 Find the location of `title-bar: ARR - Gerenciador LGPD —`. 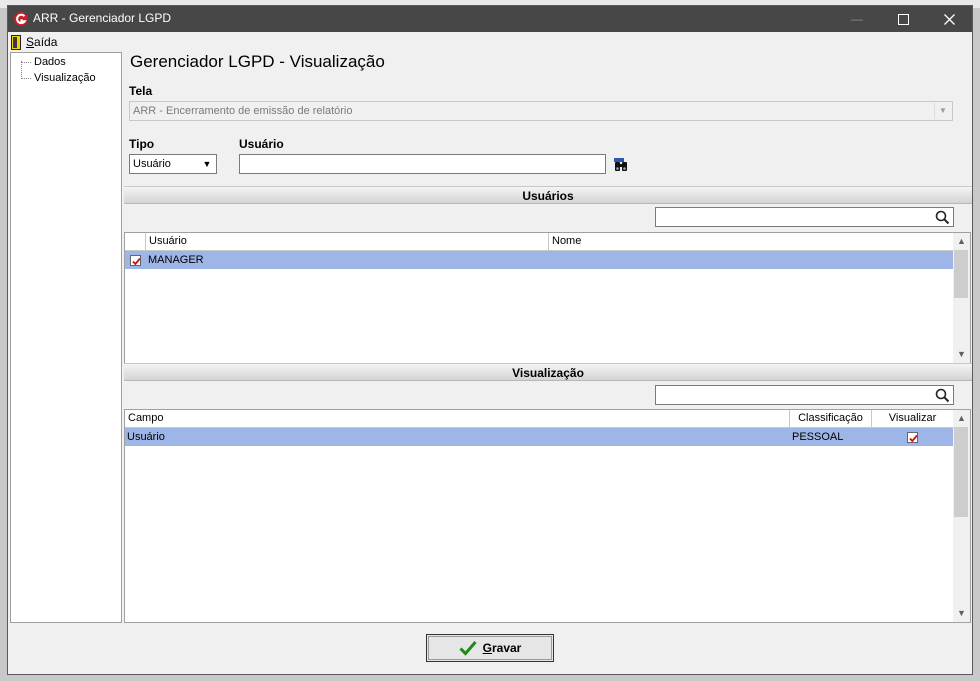

title-bar: ARR - Gerenciador LGPD — is located at coordinates (490, 19).